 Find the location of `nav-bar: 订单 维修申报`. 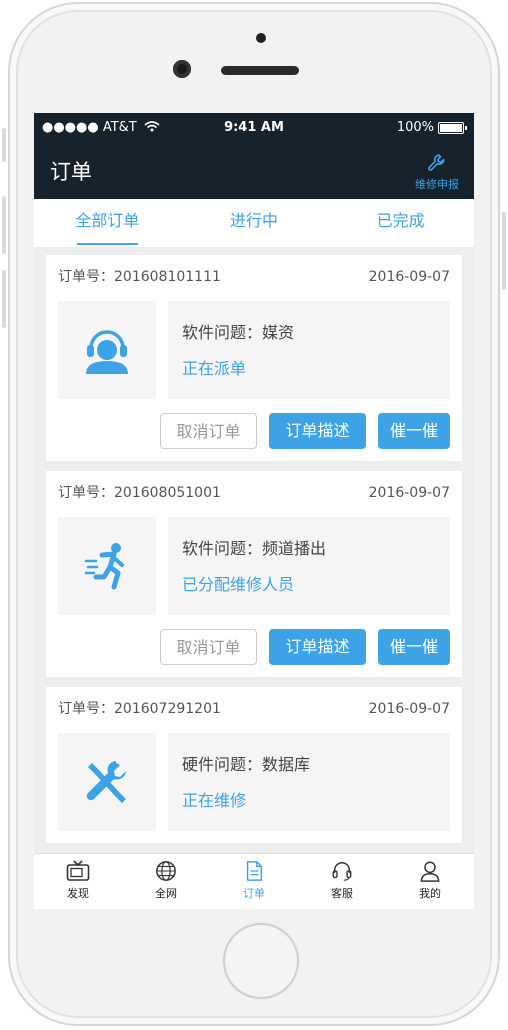

nav-bar: 订单 维修申报 is located at coordinates (254, 170).